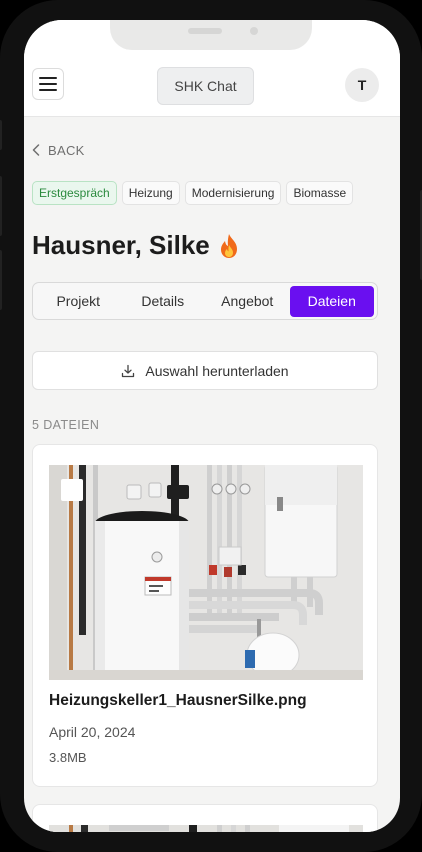 This screenshot has width=422, height=852. I want to click on flame-icon, so click(228, 245).